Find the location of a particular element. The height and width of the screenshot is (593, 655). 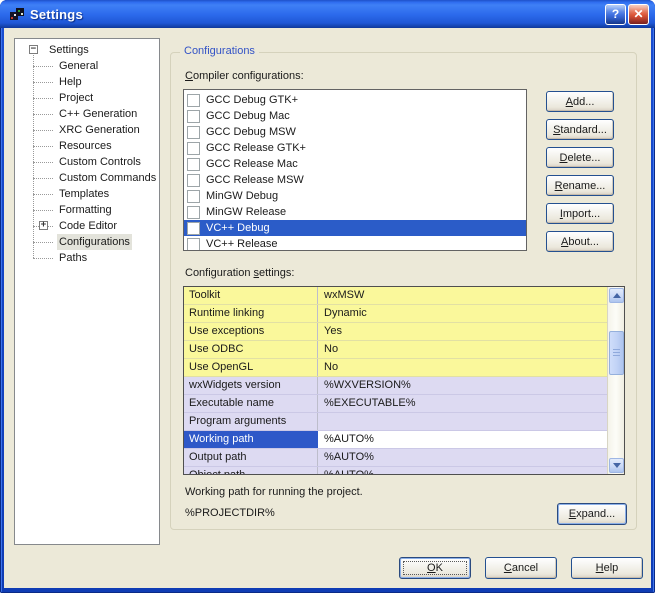

list-item: GCC Debug Mac is located at coordinates (355, 116).